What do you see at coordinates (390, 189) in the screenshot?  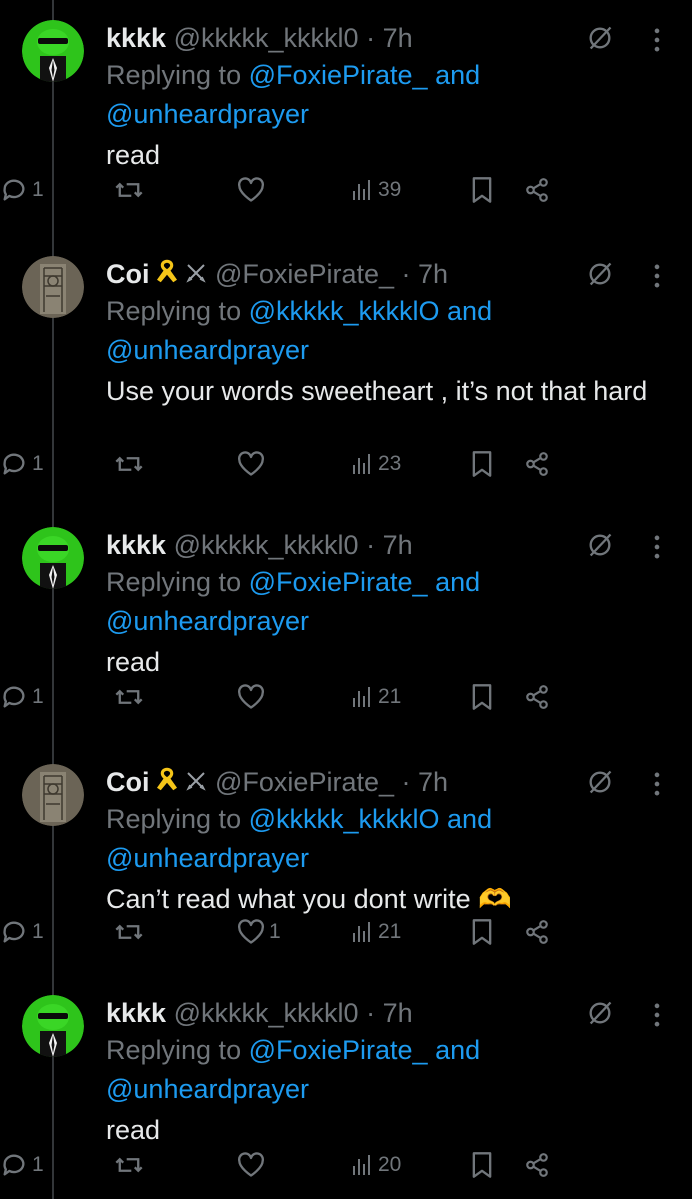 I see `view-count: 39` at bounding box center [390, 189].